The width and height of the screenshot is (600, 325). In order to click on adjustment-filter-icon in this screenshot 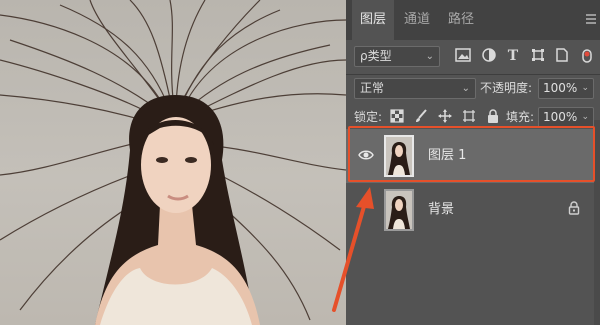, I will do `click(489, 57)`.